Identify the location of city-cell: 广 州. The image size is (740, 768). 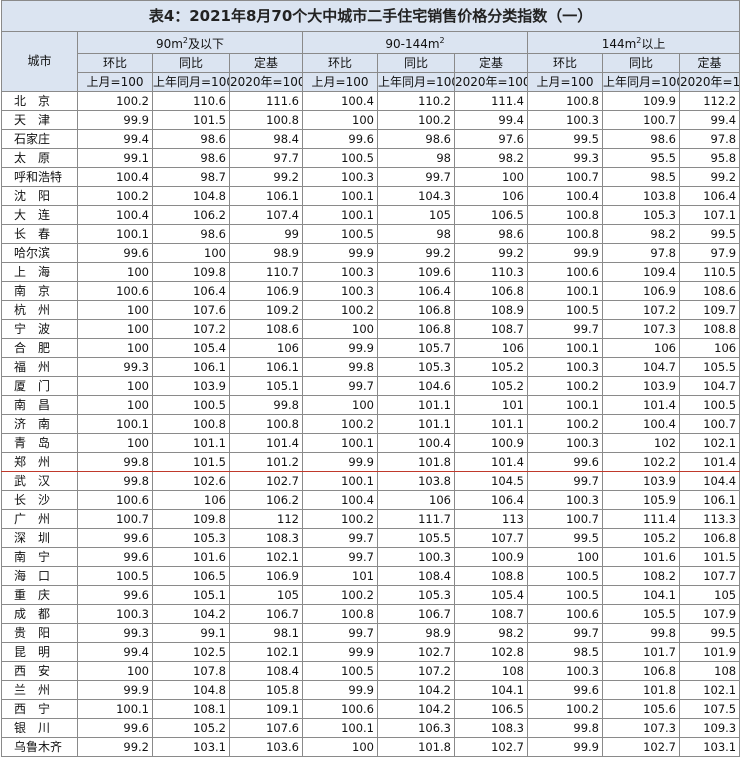
(39, 519).